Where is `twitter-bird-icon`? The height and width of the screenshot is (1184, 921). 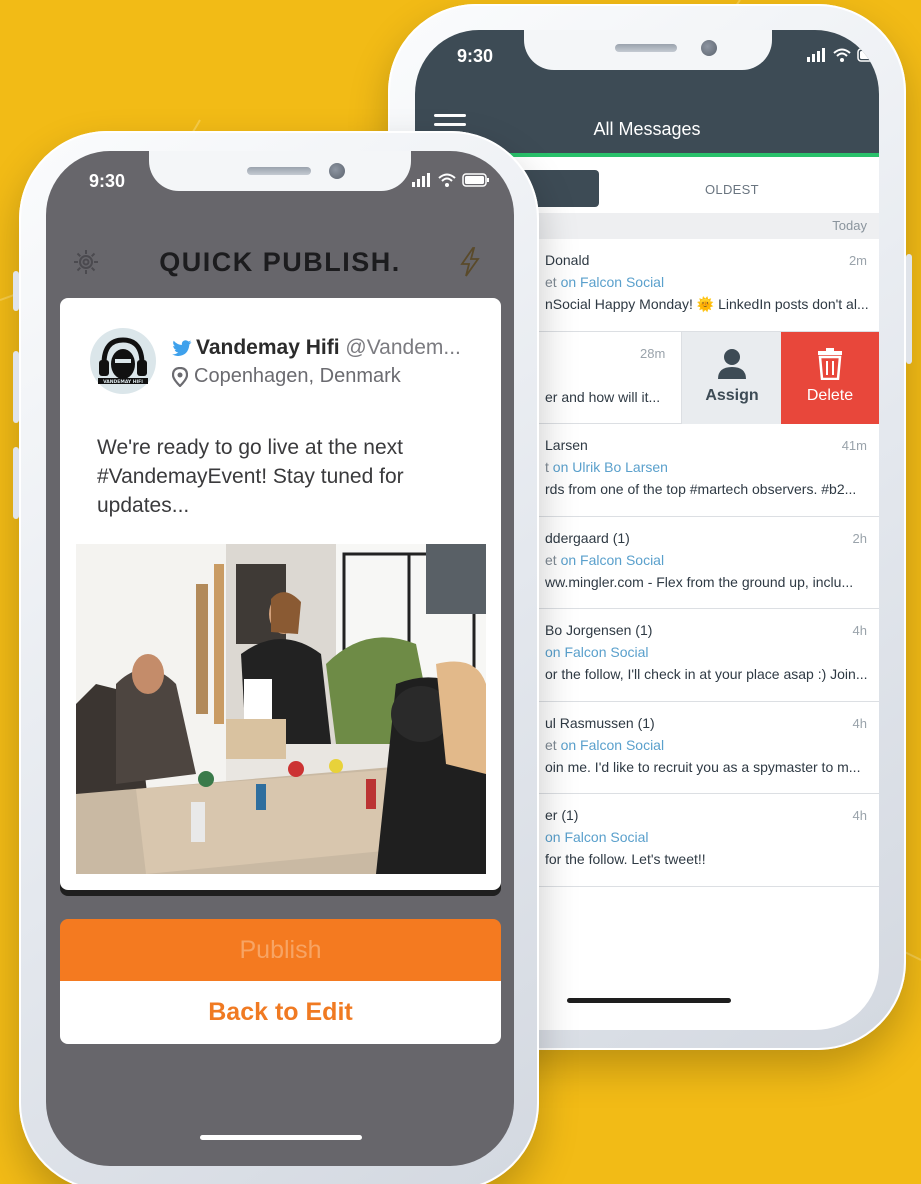 twitter-bird-icon is located at coordinates (182, 348).